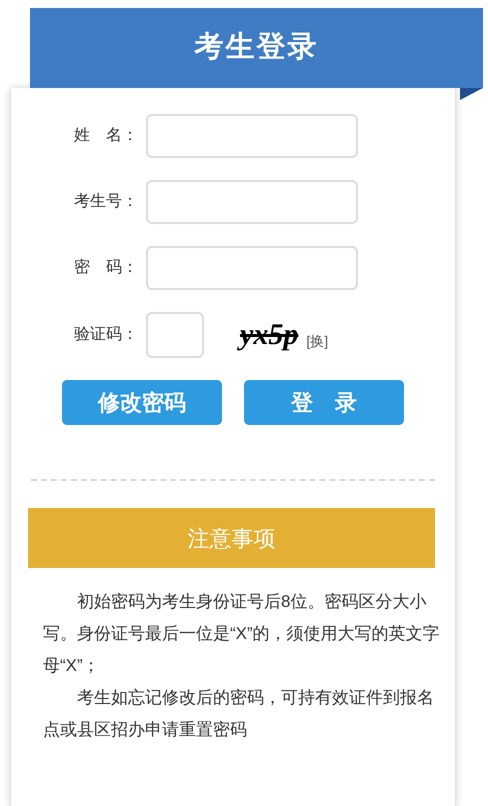  I want to click on login-title: 考生登录, so click(256, 48).